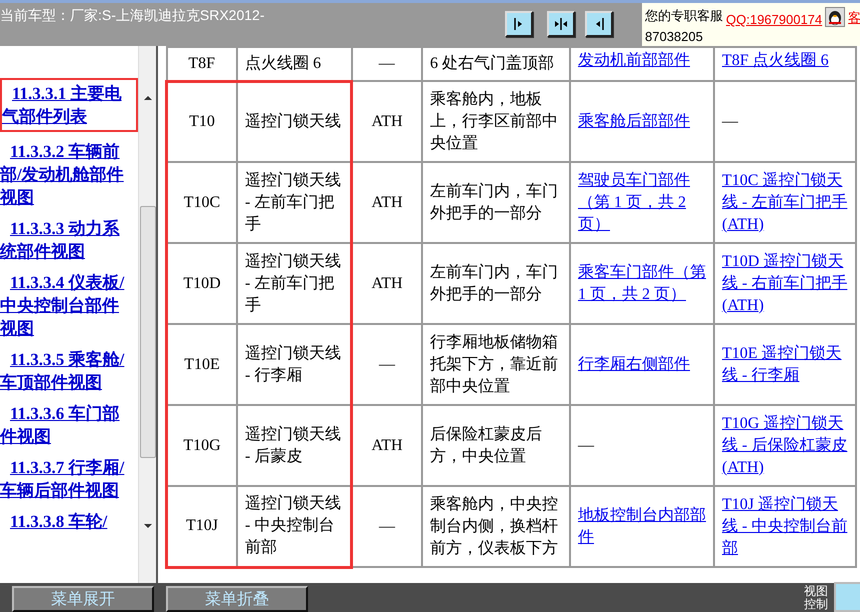  What do you see at coordinates (293, 364) in the screenshot?
I see `cell-text: 遥控门锁天线 - 行李厢` at bounding box center [293, 364].